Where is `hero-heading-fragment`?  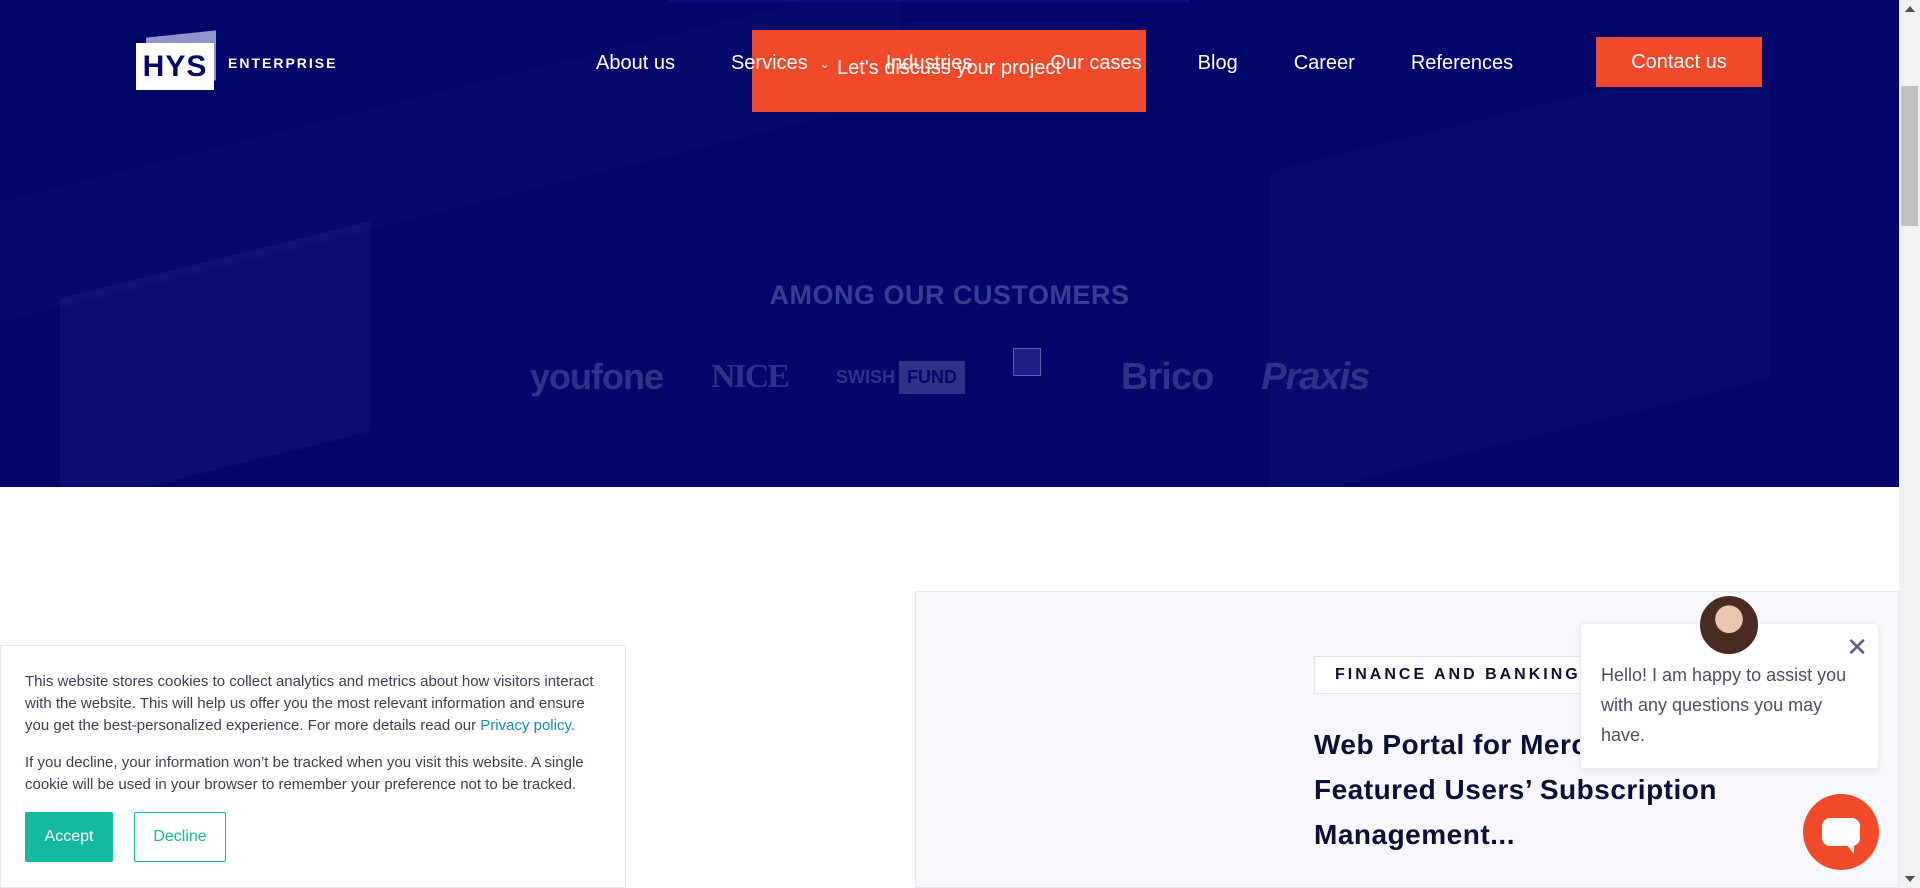 hero-heading-fragment is located at coordinates (930, 1).